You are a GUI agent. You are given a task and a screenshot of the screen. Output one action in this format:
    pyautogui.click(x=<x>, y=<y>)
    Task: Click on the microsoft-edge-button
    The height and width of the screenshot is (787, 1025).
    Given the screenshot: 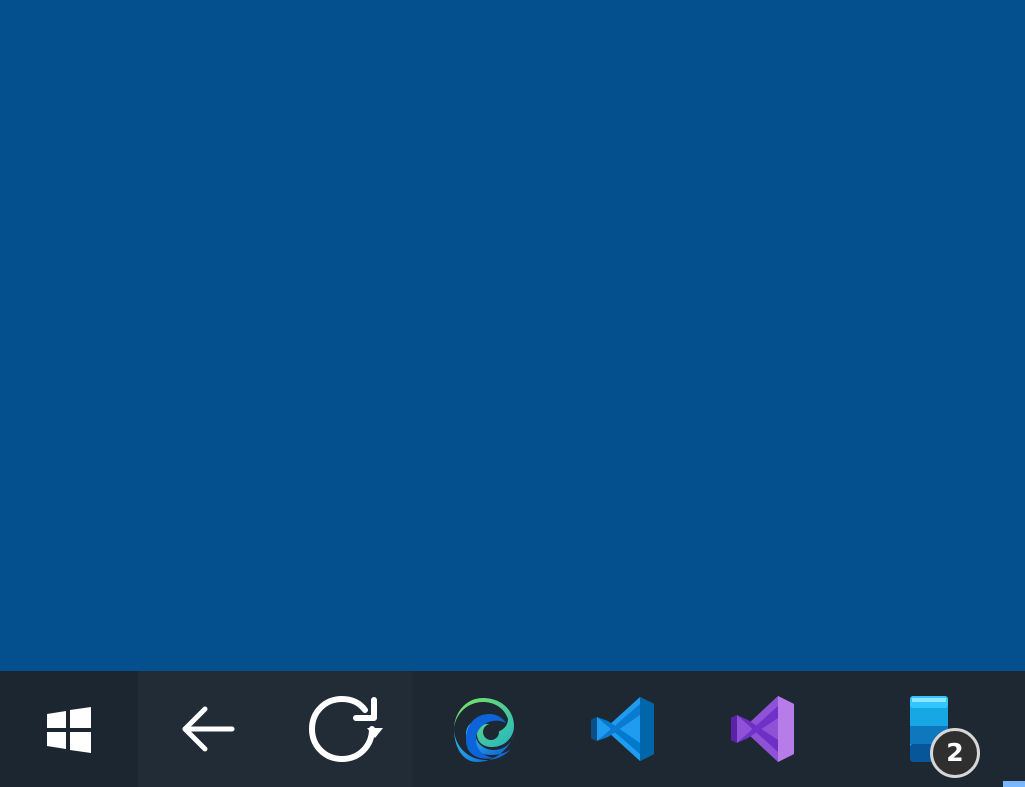 What is the action you would take?
    pyautogui.click(x=483, y=729)
    